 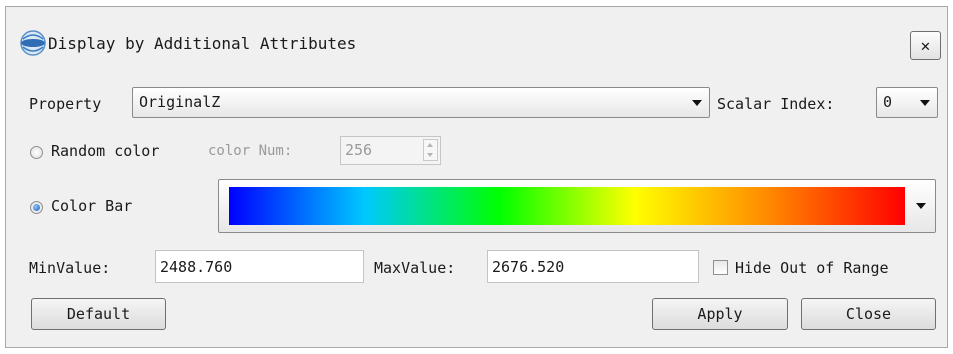 I want to click on spin-buttons, so click(x=430, y=150).